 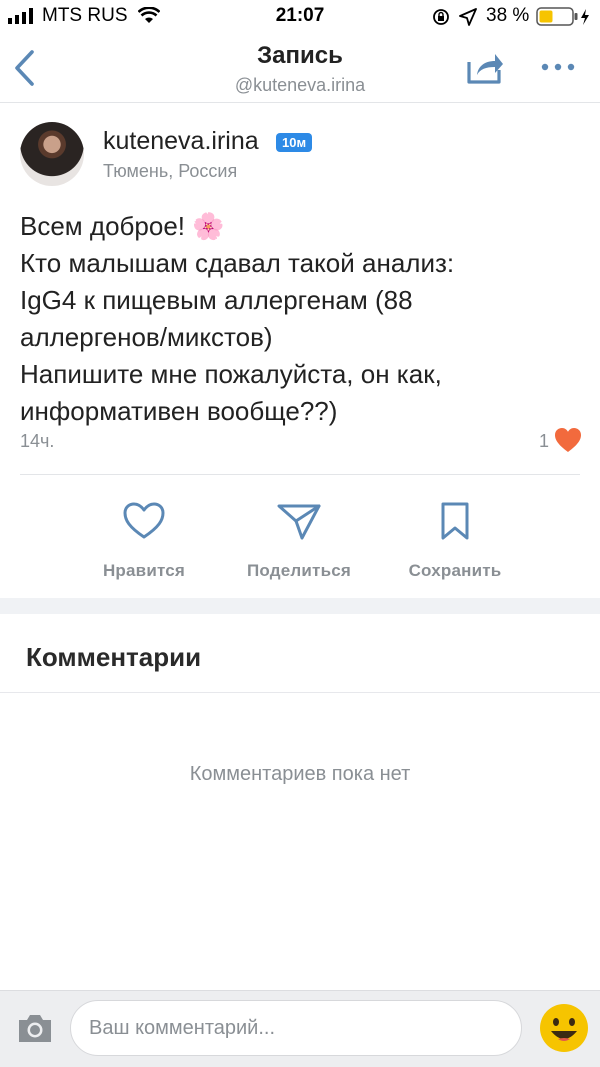 What do you see at coordinates (300, 55) in the screenshot?
I see `page-title: Запись` at bounding box center [300, 55].